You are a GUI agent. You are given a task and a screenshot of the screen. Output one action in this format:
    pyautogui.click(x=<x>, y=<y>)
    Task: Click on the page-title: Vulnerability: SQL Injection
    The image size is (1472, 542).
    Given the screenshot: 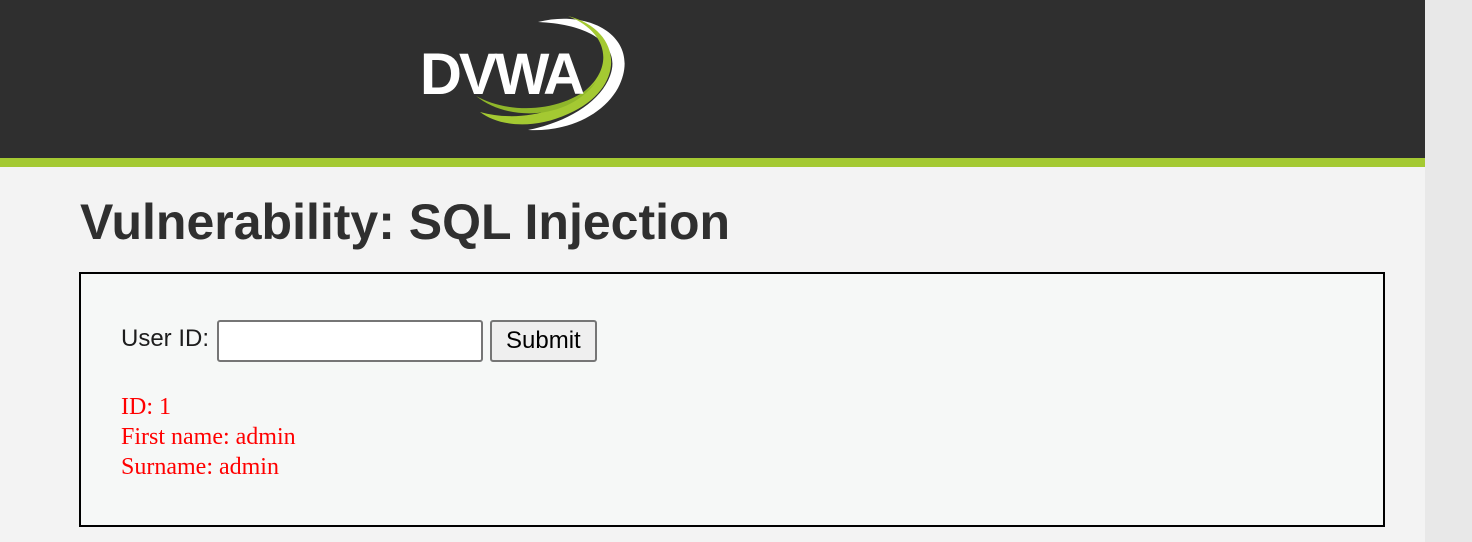 What is the action you would take?
    pyautogui.click(x=405, y=222)
    